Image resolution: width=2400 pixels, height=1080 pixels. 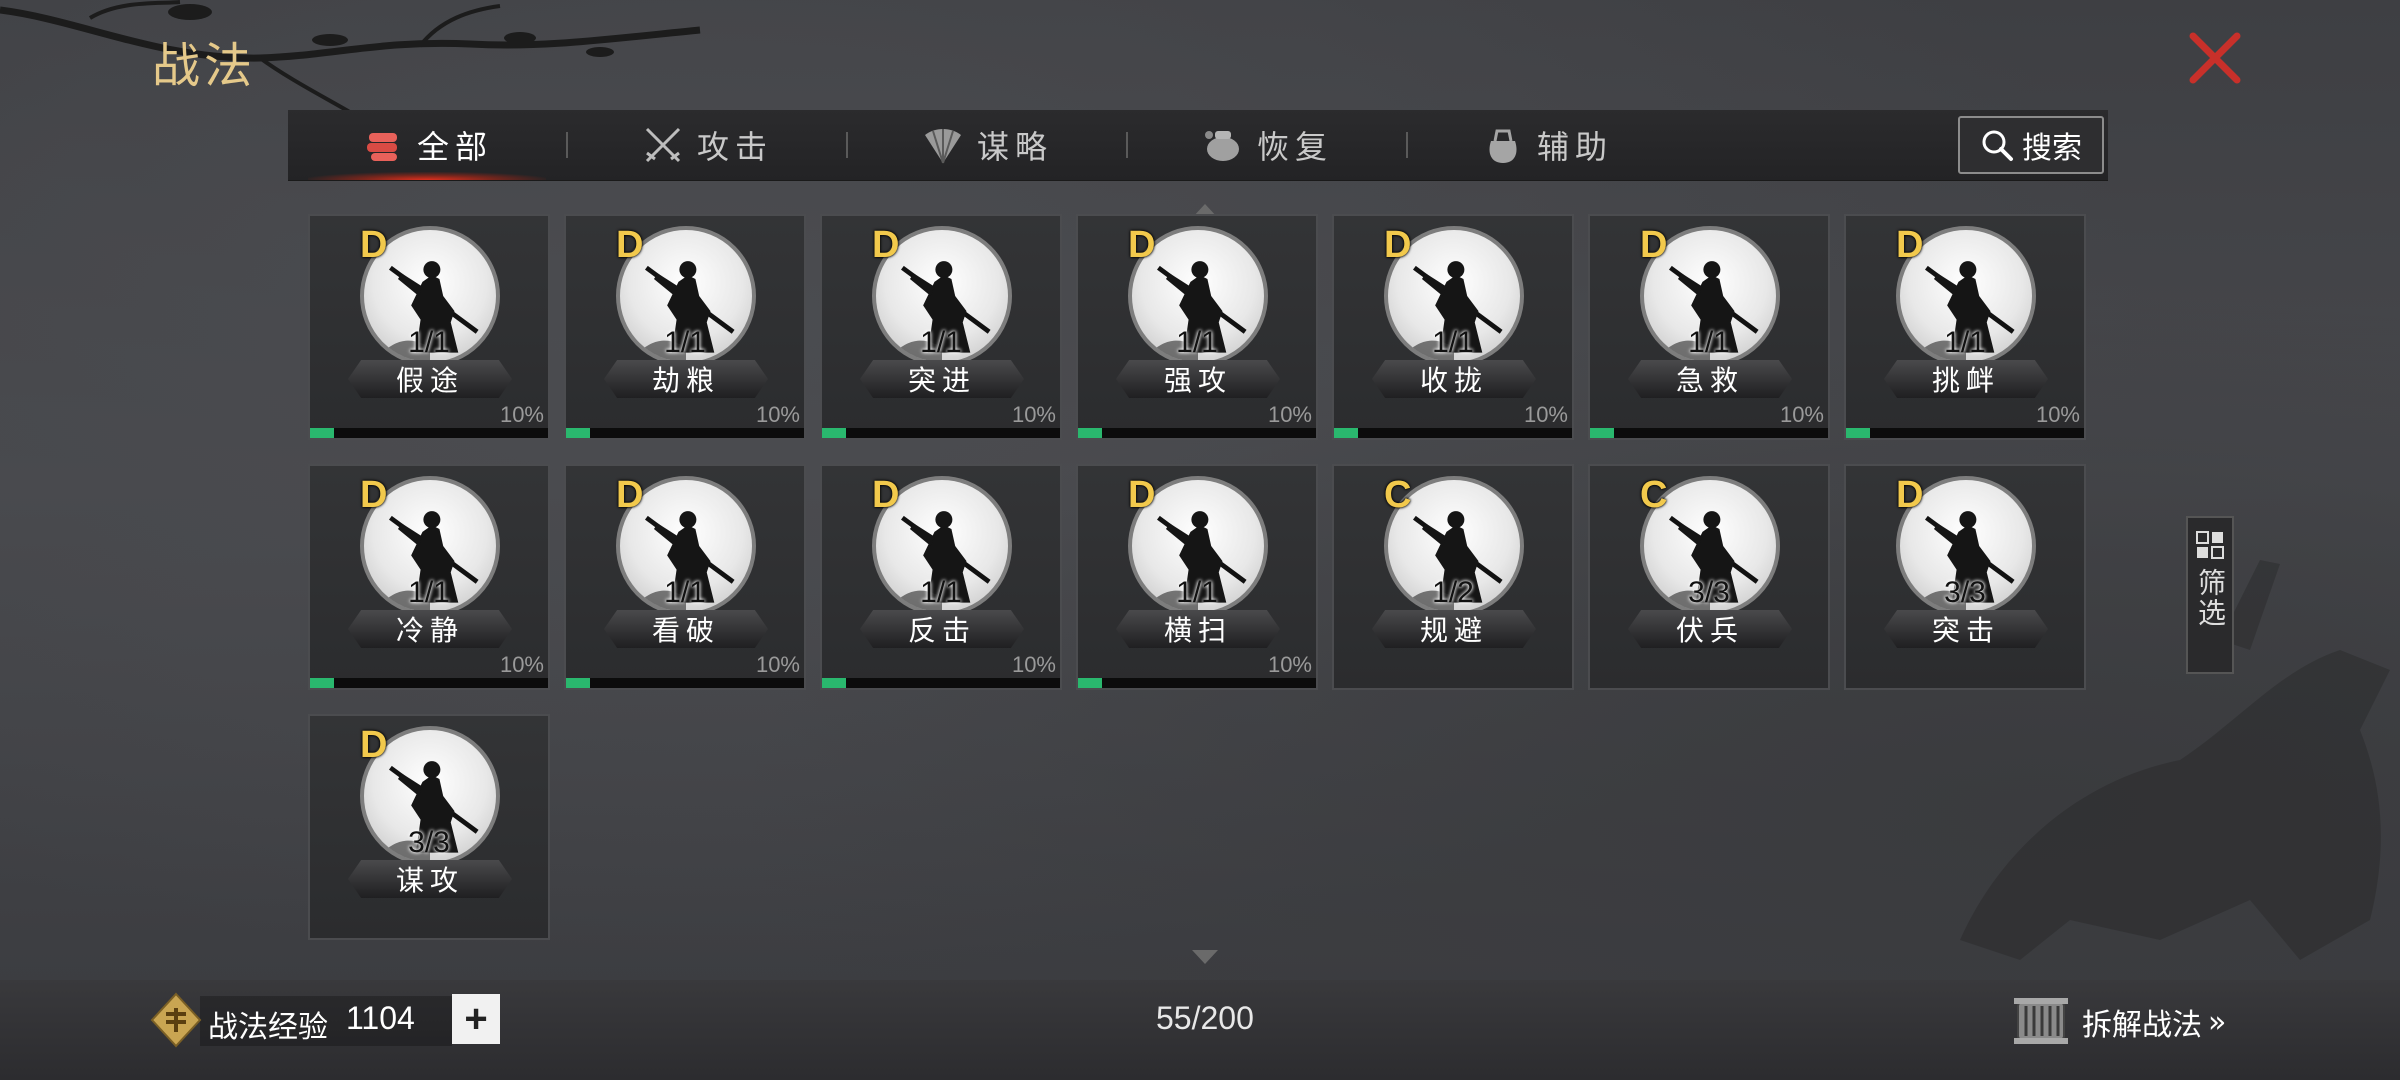 What do you see at coordinates (734, 147) in the screenshot?
I see `tab-label: 攻击` at bounding box center [734, 147].